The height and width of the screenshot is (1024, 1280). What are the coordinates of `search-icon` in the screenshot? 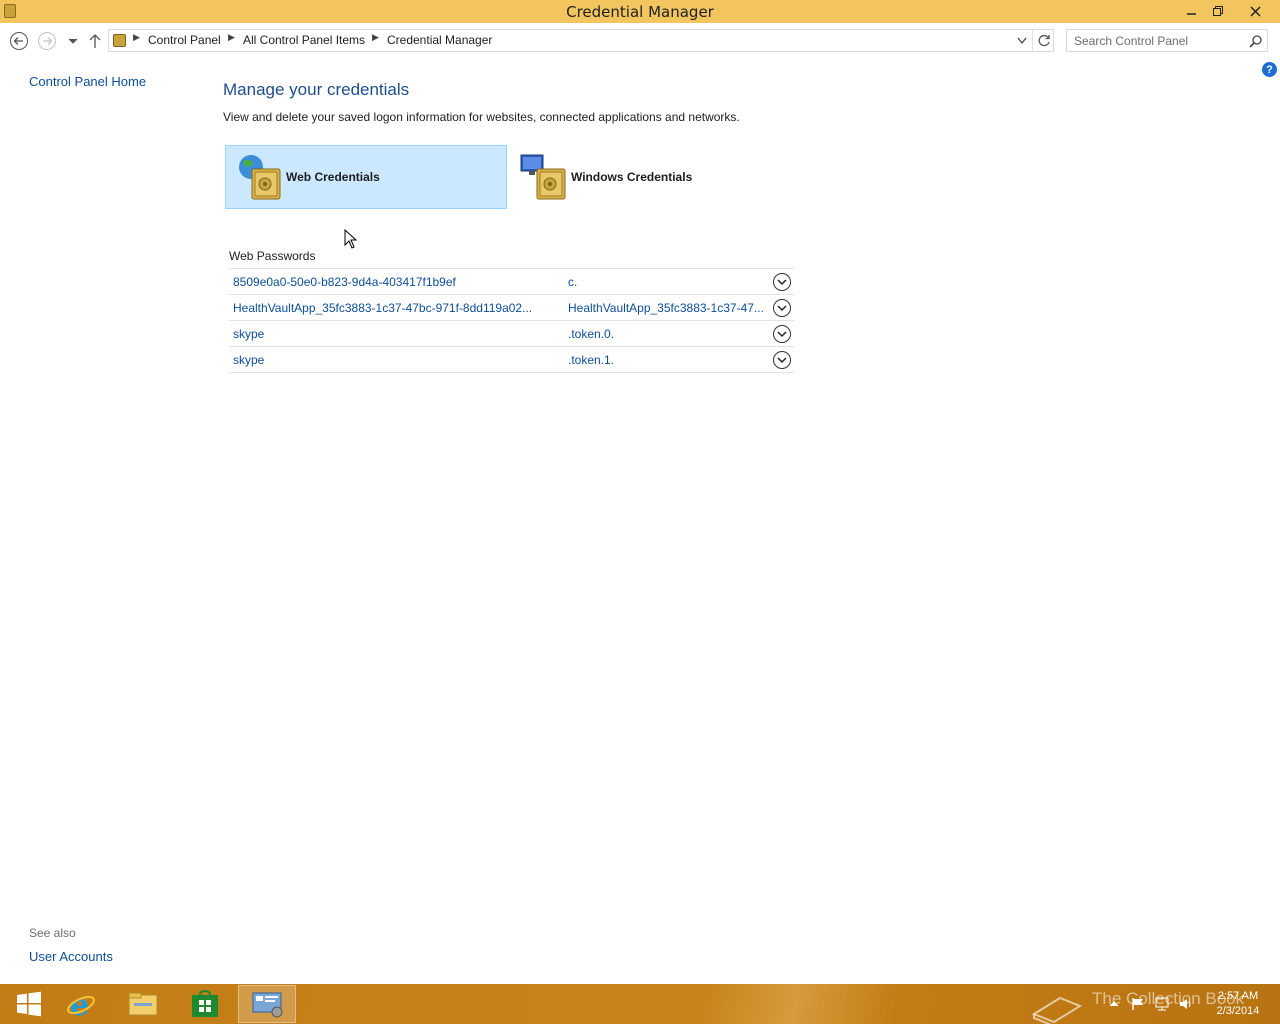 It's located at (1255, 41).